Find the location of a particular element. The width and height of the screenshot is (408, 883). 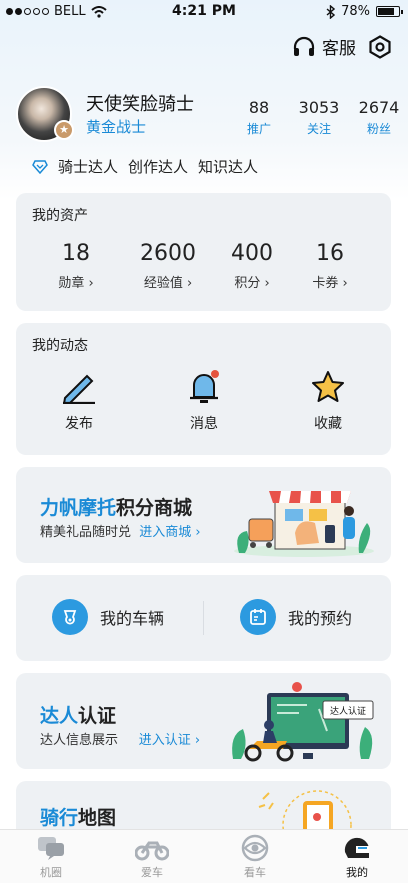

tag-item: 骑士达人 is located at coordinates (88, 166).